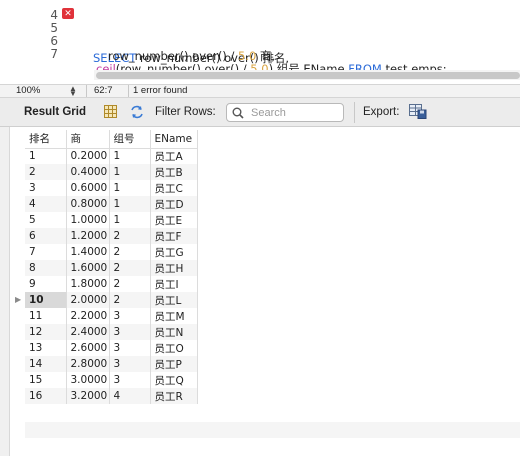  What do you see at coordinates (174, 252) in the screenshot?
I see `table-cell: 员工G` at bounding box center [174, 252].